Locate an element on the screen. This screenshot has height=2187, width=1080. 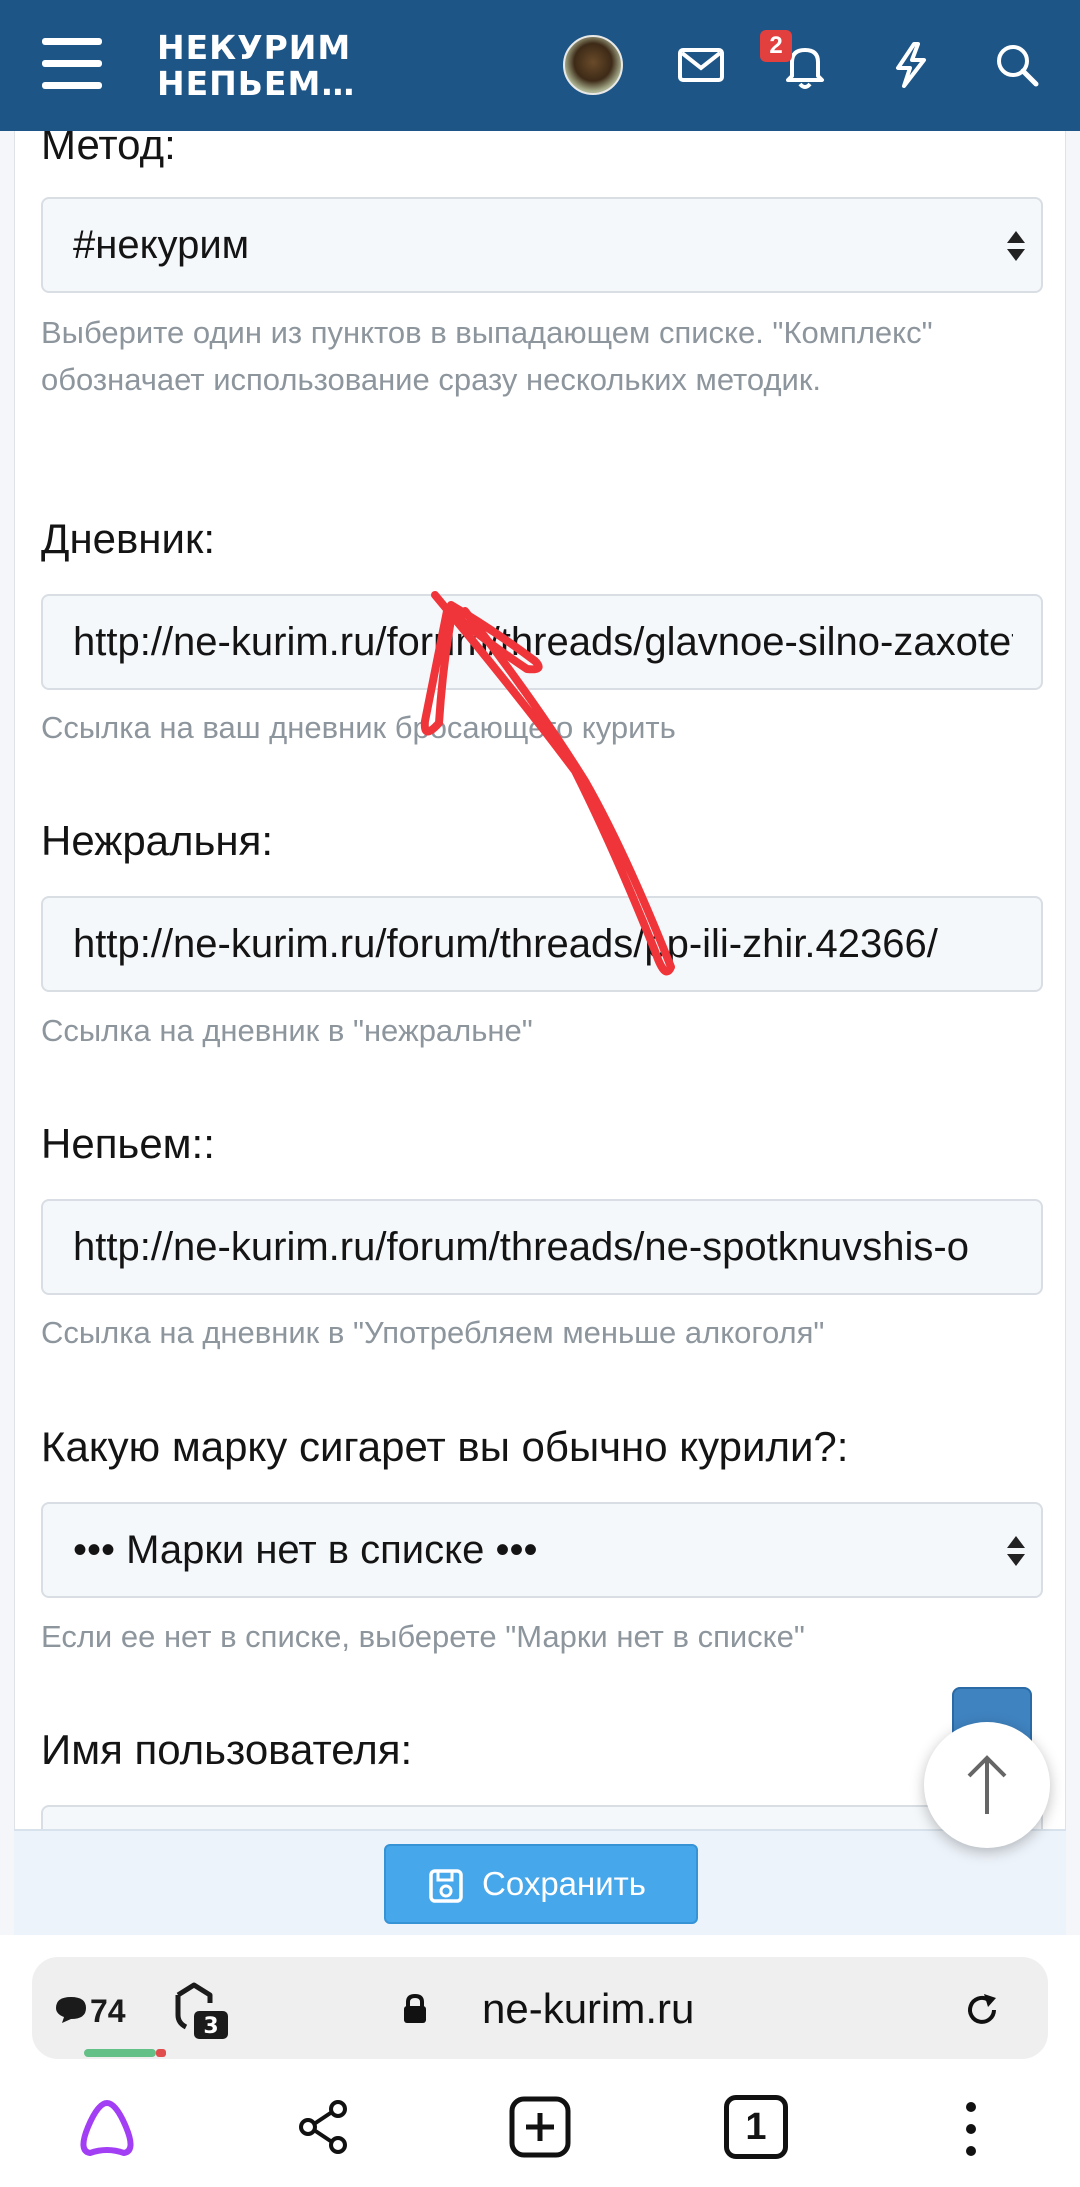
logo-line-1: НЕКУРИМ is located at coordinates (254, 47).